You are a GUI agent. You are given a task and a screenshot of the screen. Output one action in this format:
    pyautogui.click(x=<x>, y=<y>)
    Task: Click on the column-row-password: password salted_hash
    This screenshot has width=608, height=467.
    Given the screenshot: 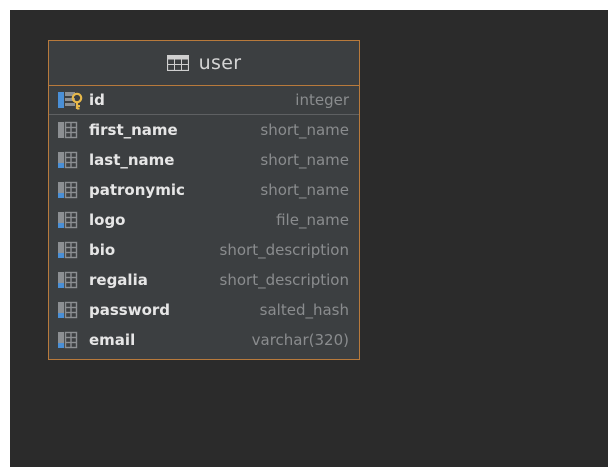 What is the action you would take?
    pyautogui.click(x=204, y=310)
    